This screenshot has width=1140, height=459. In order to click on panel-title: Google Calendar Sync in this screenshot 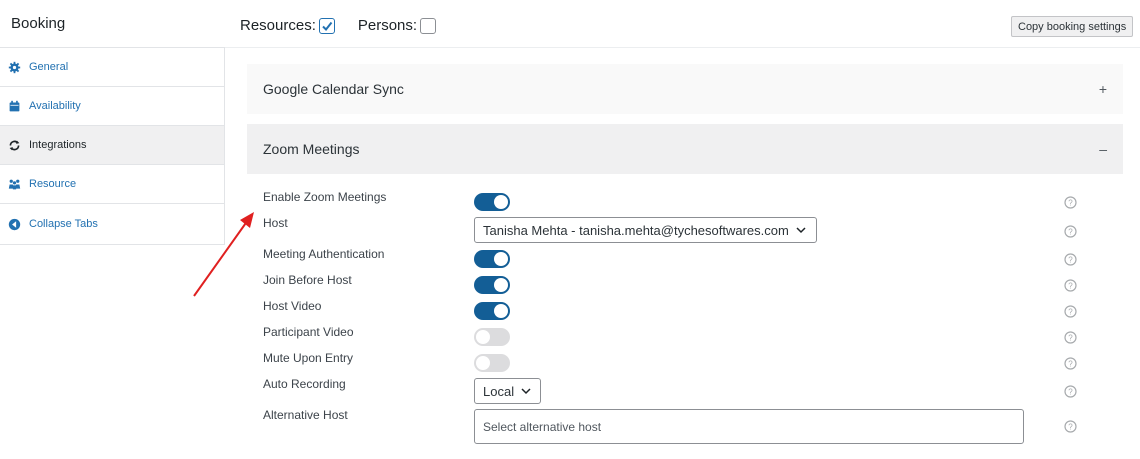, I will do `click(333, 89)`.